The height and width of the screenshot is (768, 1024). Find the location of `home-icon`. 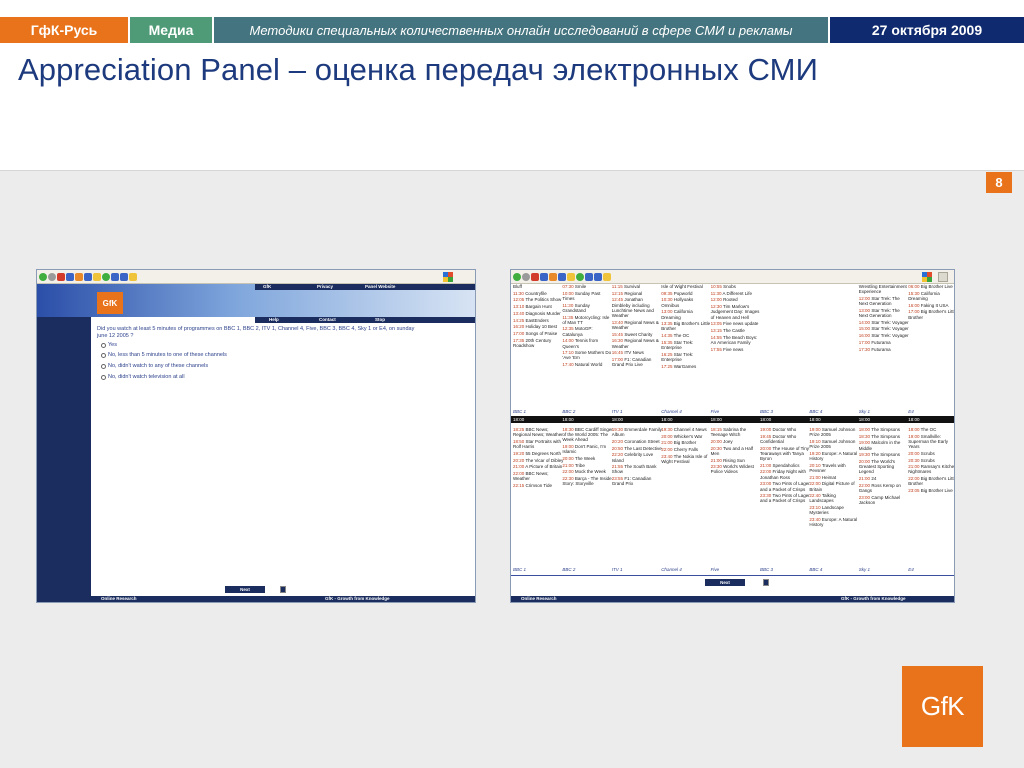

home-icon is located at coordinates (553, 276).